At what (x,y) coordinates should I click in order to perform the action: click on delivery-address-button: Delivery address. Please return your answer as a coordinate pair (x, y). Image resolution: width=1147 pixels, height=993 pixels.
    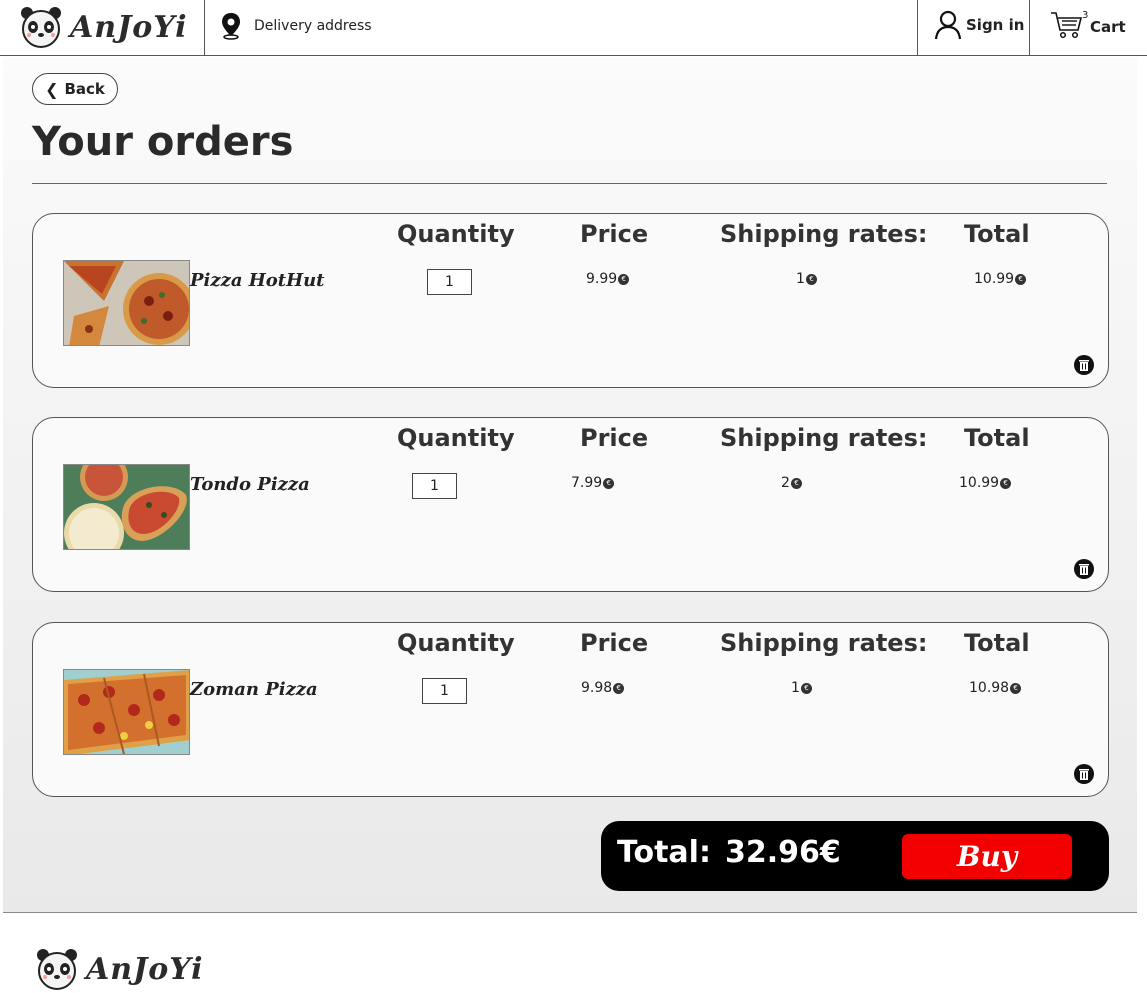
    Looking at the image, I should click on (296, 26).